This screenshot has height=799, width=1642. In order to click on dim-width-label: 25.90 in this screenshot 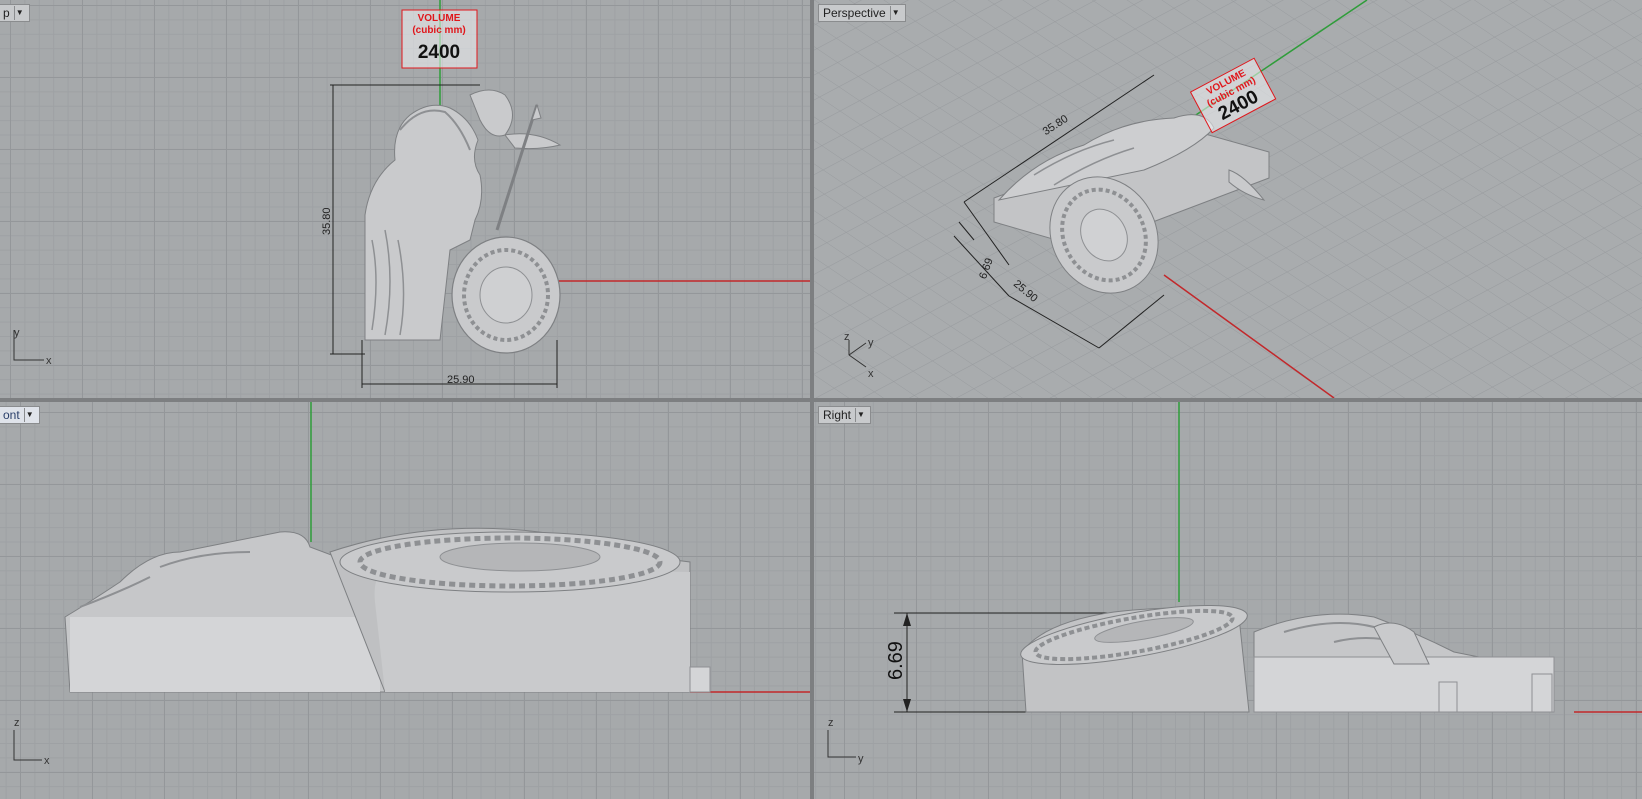, I will do `click(461, 380)`.